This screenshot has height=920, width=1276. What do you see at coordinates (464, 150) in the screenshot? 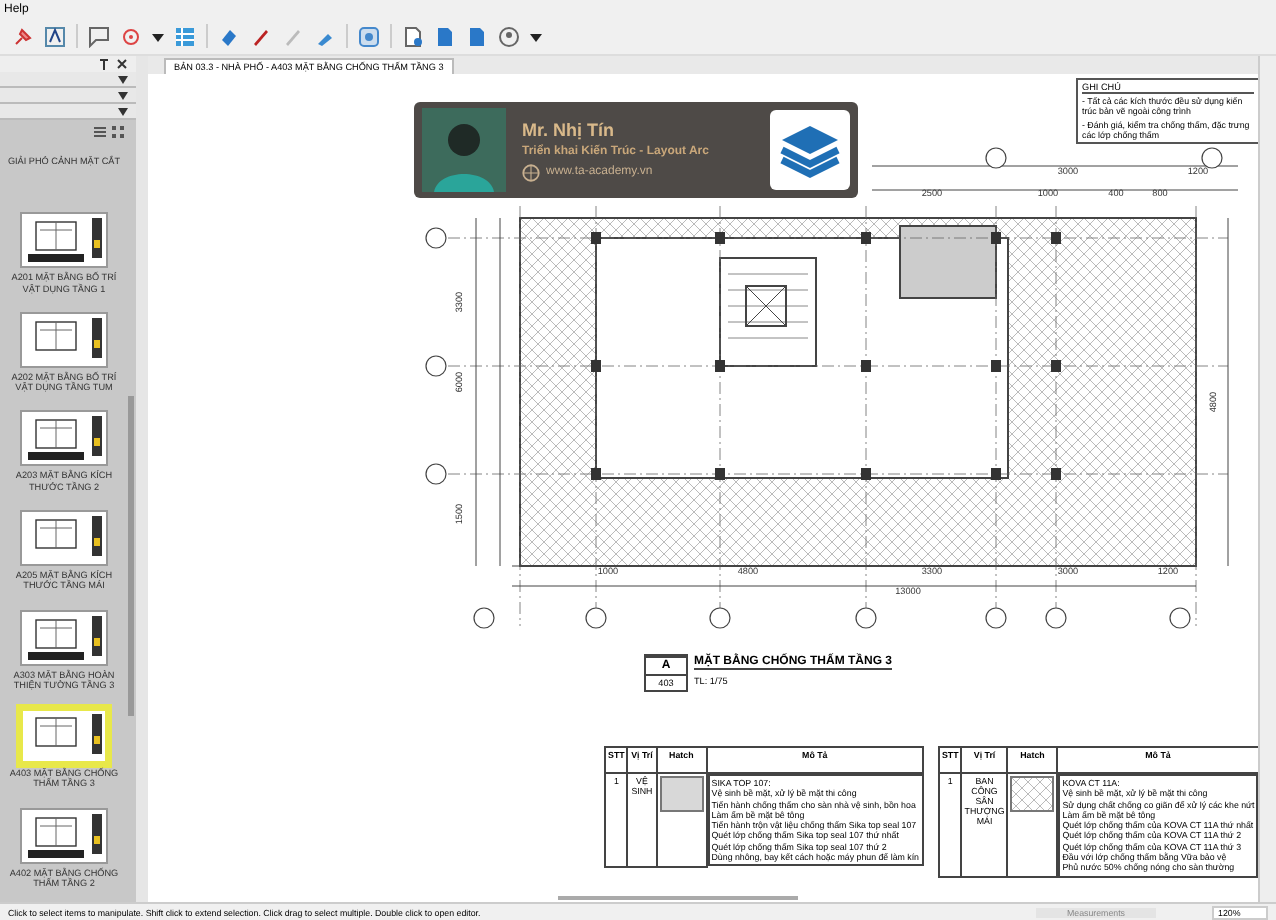
I see `avatar-silhouette` at bounding box center [464, 150].